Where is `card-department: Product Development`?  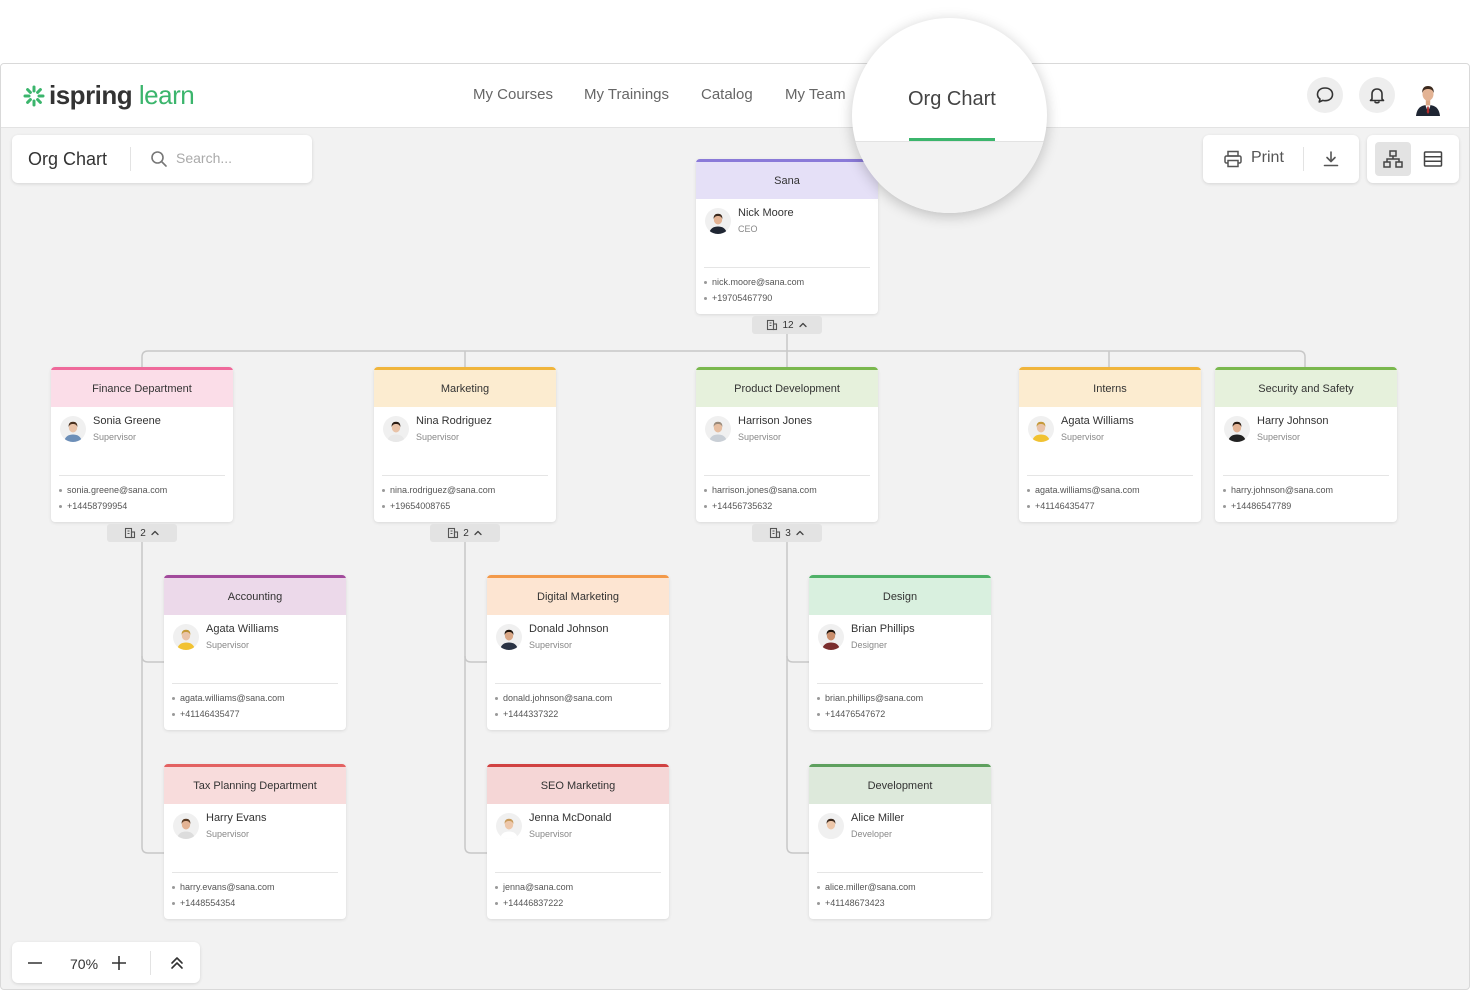 card-department: Product Development is located at coordinates (787, 388).